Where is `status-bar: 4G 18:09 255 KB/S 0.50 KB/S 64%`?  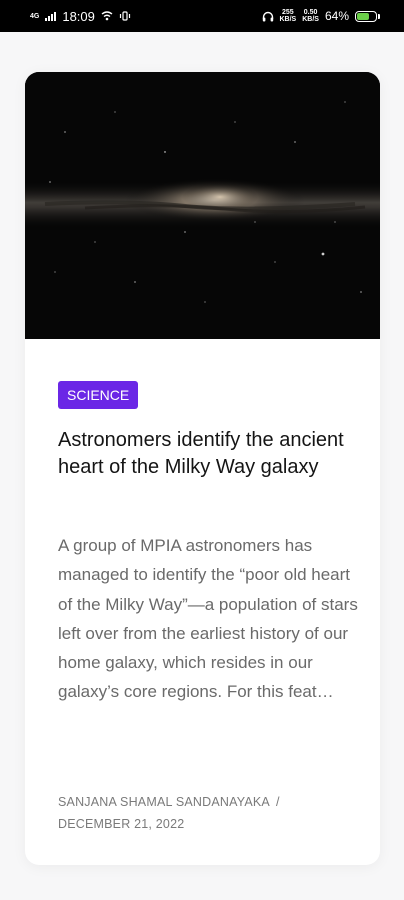 status-bar: 4G 18:09 255 KB/S 0.50 KB/S 64% is located at coordinates (202, 16).